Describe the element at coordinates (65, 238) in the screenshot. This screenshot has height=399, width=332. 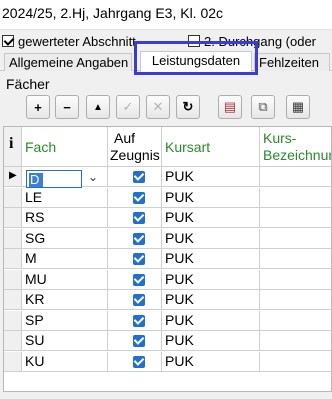
I see `fach-cell: SG` at that location.